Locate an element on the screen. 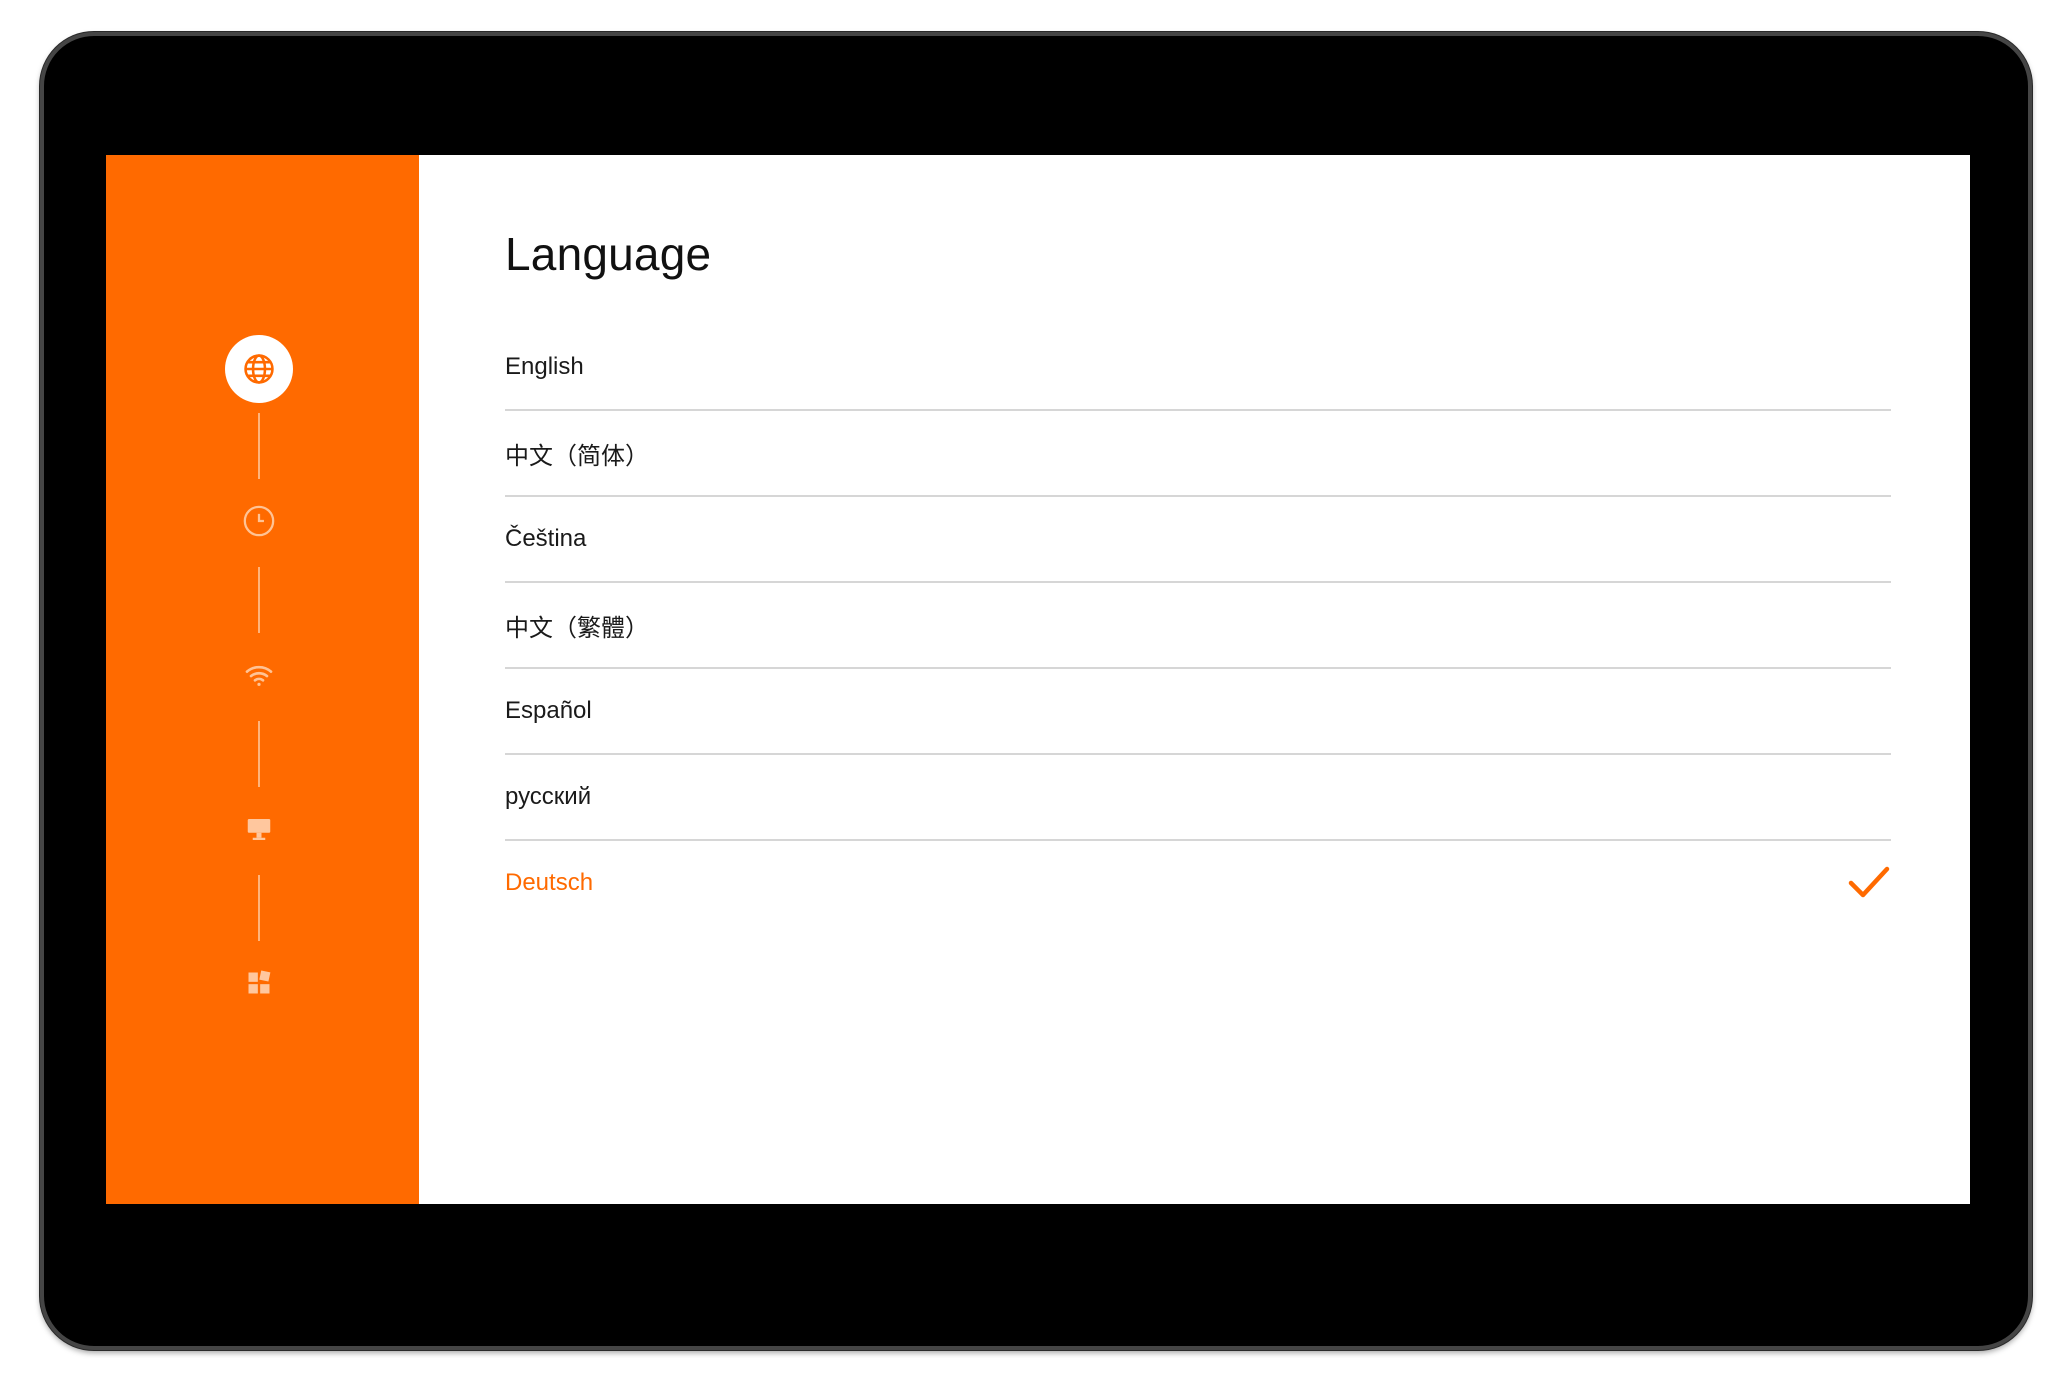 This screenshot has height=1390, width=2064. step-apps is located at coordinates (259, 983).